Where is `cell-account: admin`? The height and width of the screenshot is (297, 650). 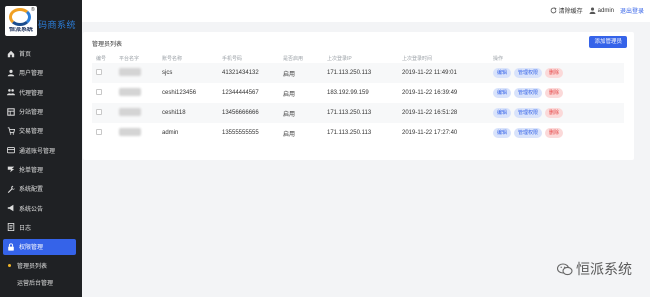
cell-account: admin is located at coordinates (170, 133).